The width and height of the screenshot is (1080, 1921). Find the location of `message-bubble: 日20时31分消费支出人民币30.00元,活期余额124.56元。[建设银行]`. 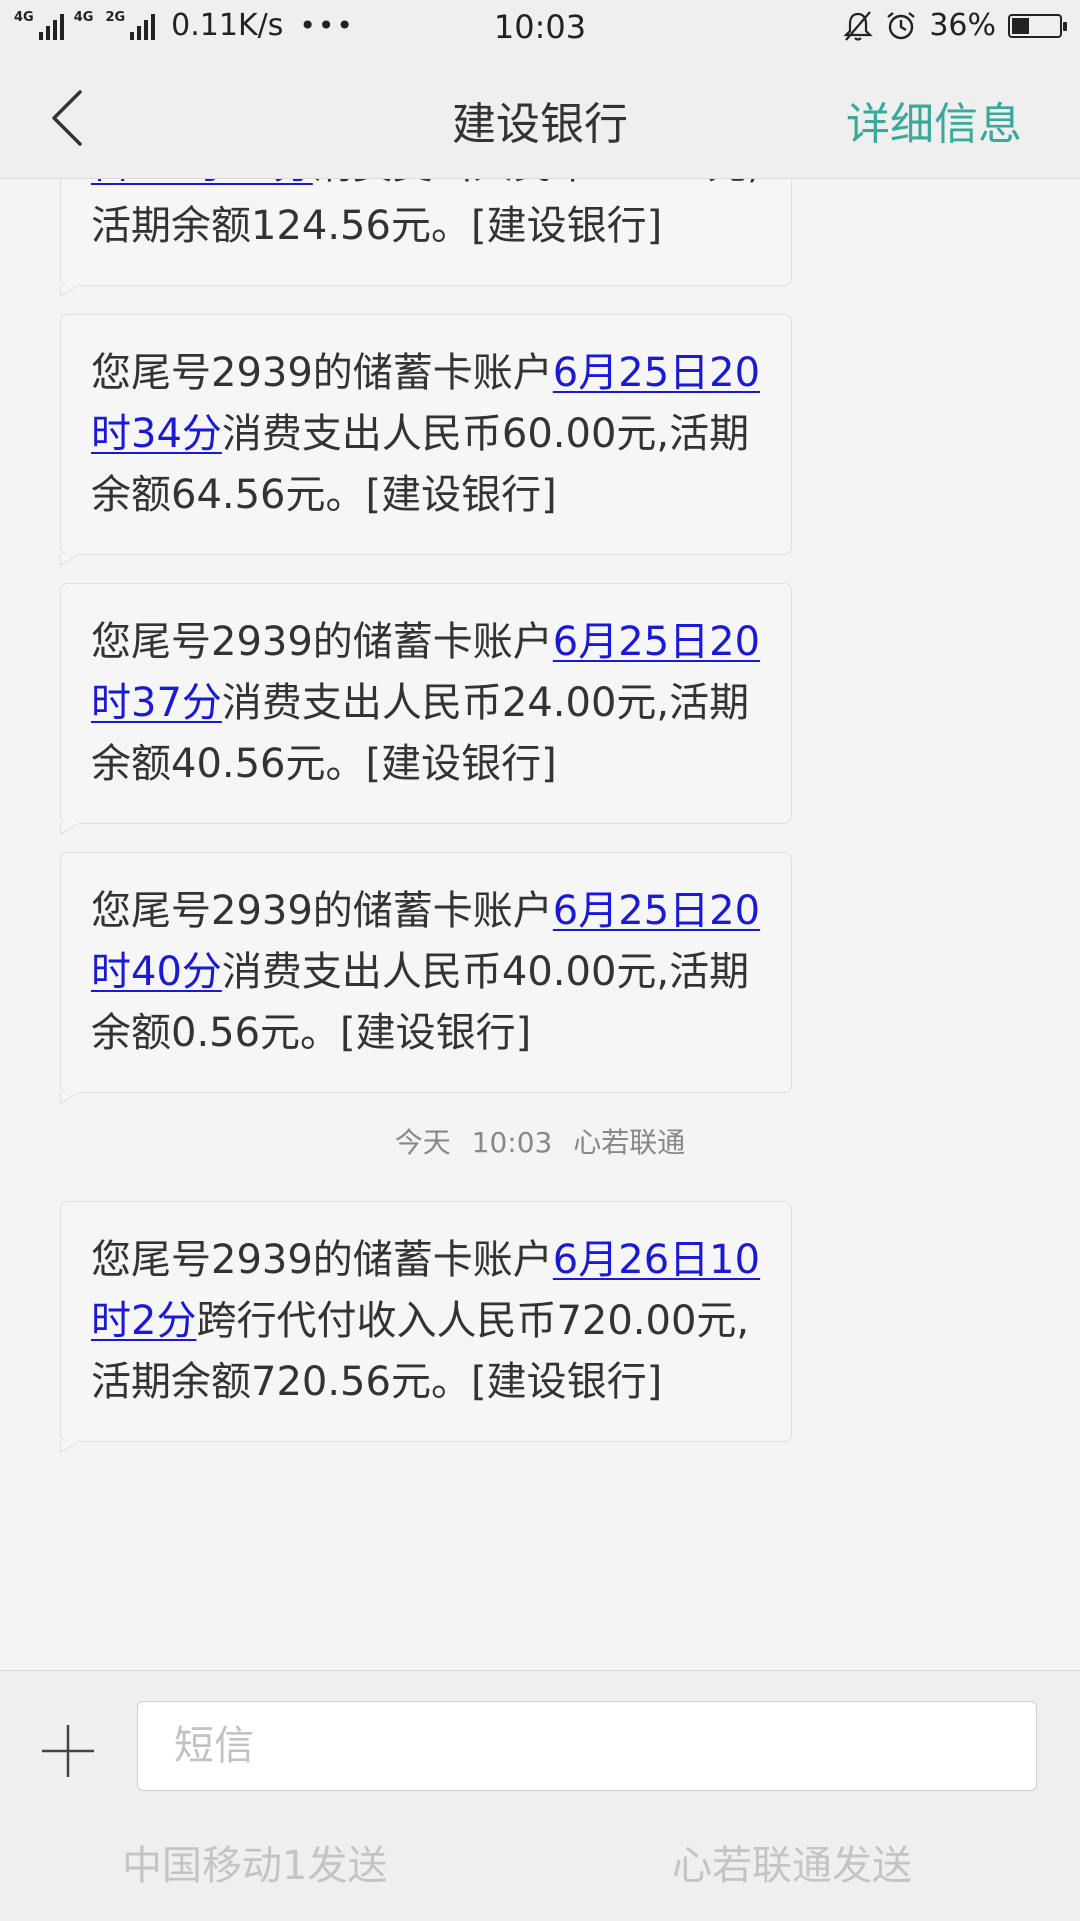

message-bubble: 日20时31分消费支出人民币30.00元,活期余额124.56元。[建设银行] is located at coordinates (426, 238).